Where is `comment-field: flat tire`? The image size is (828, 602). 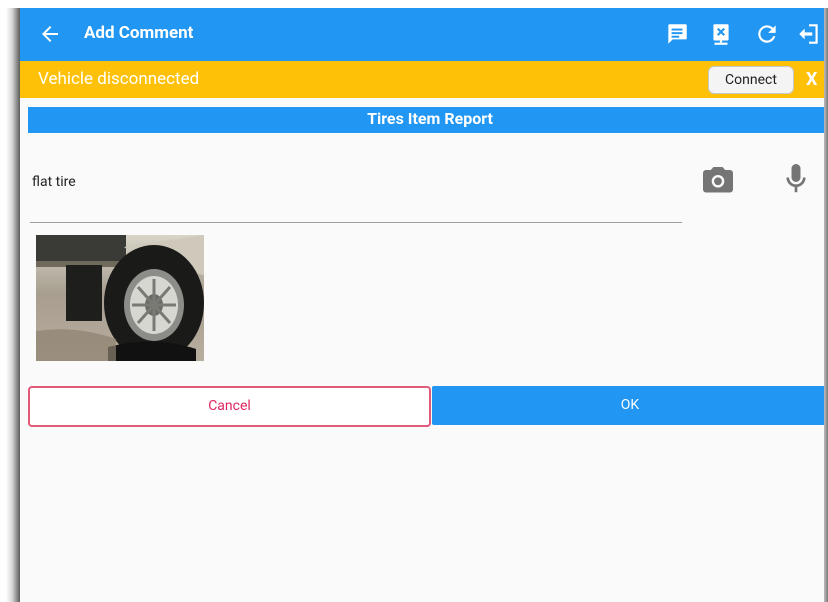 comment-field: flat tire is located at coordinates (356, 194).